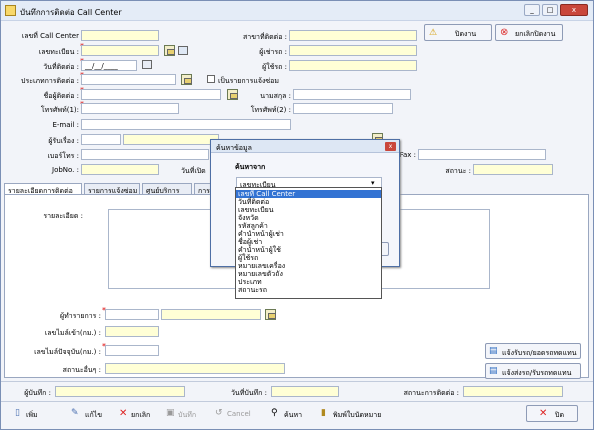 This screenshot has width=594, height=430. Describe the element at coordinates (195, 368) in the screenshot. I see `other-status-field` at that location.